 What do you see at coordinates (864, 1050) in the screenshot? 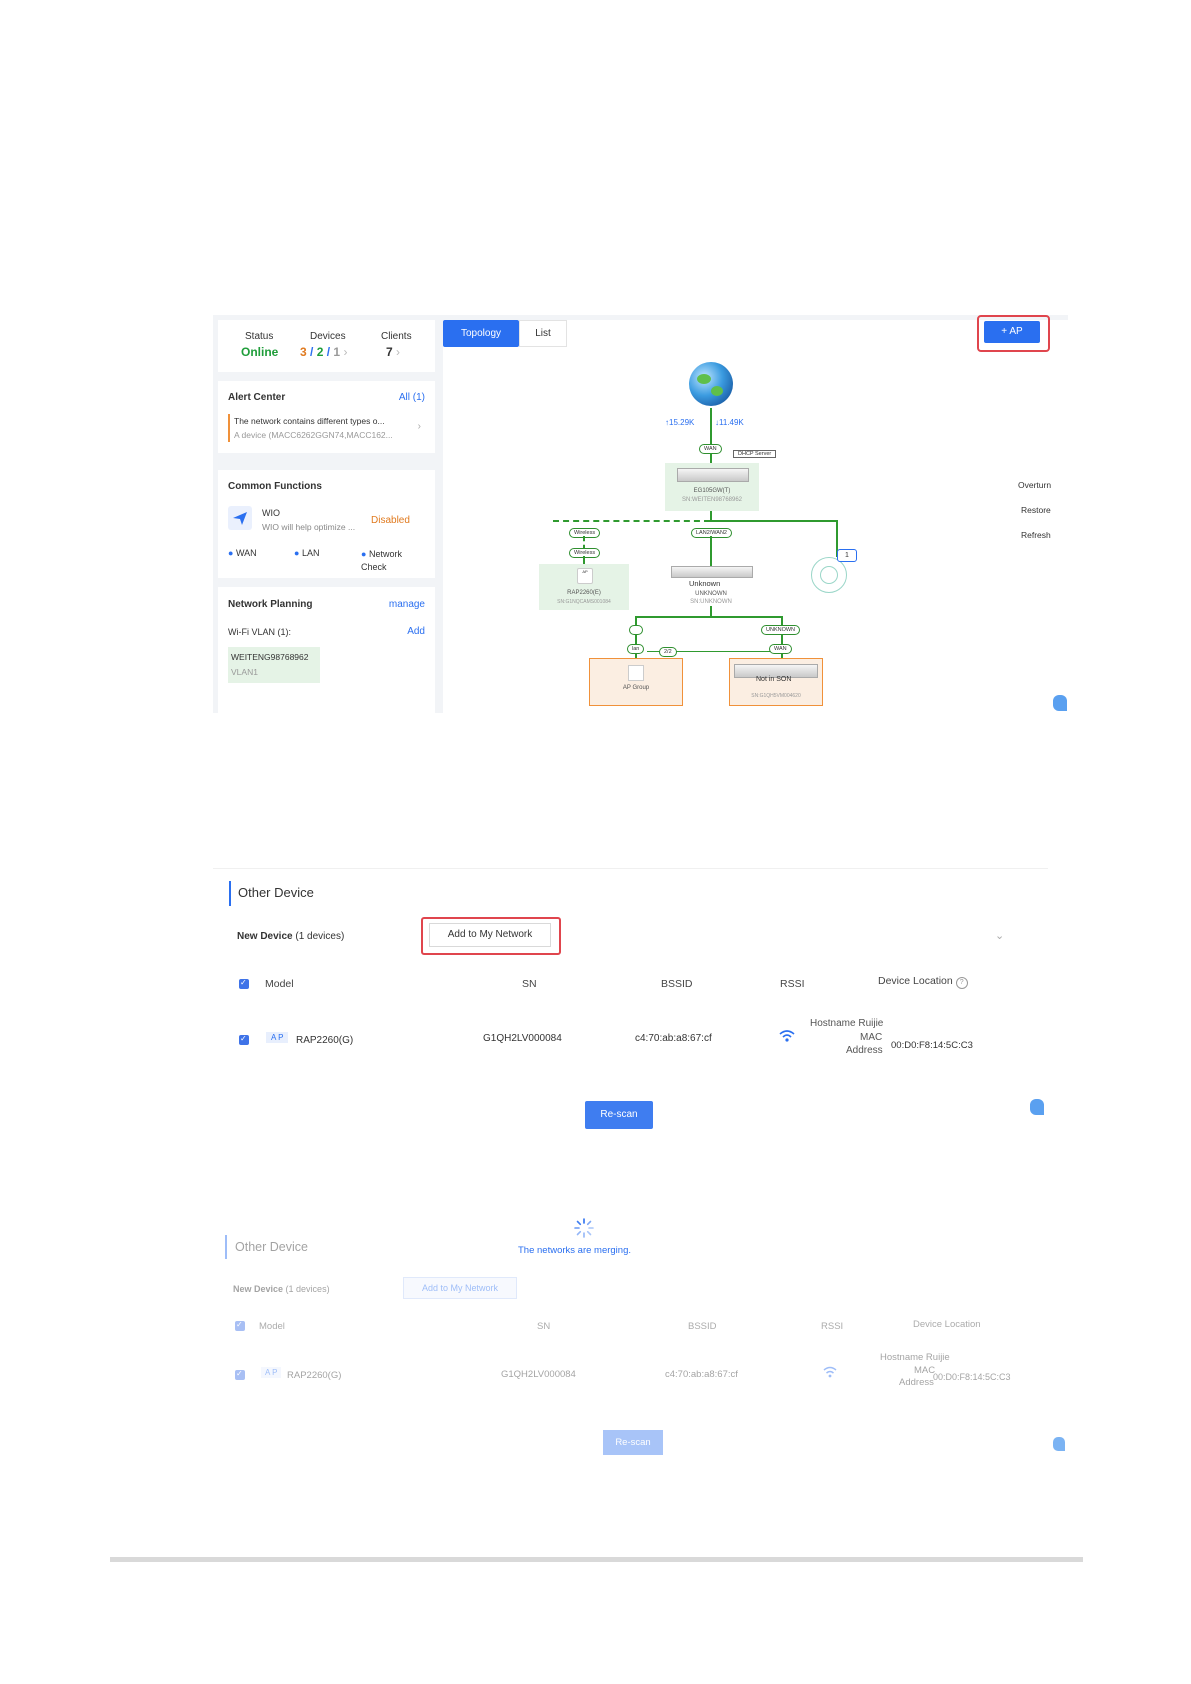
I see `row-mac-label-2: Address` at bounding box center [864, 1050].